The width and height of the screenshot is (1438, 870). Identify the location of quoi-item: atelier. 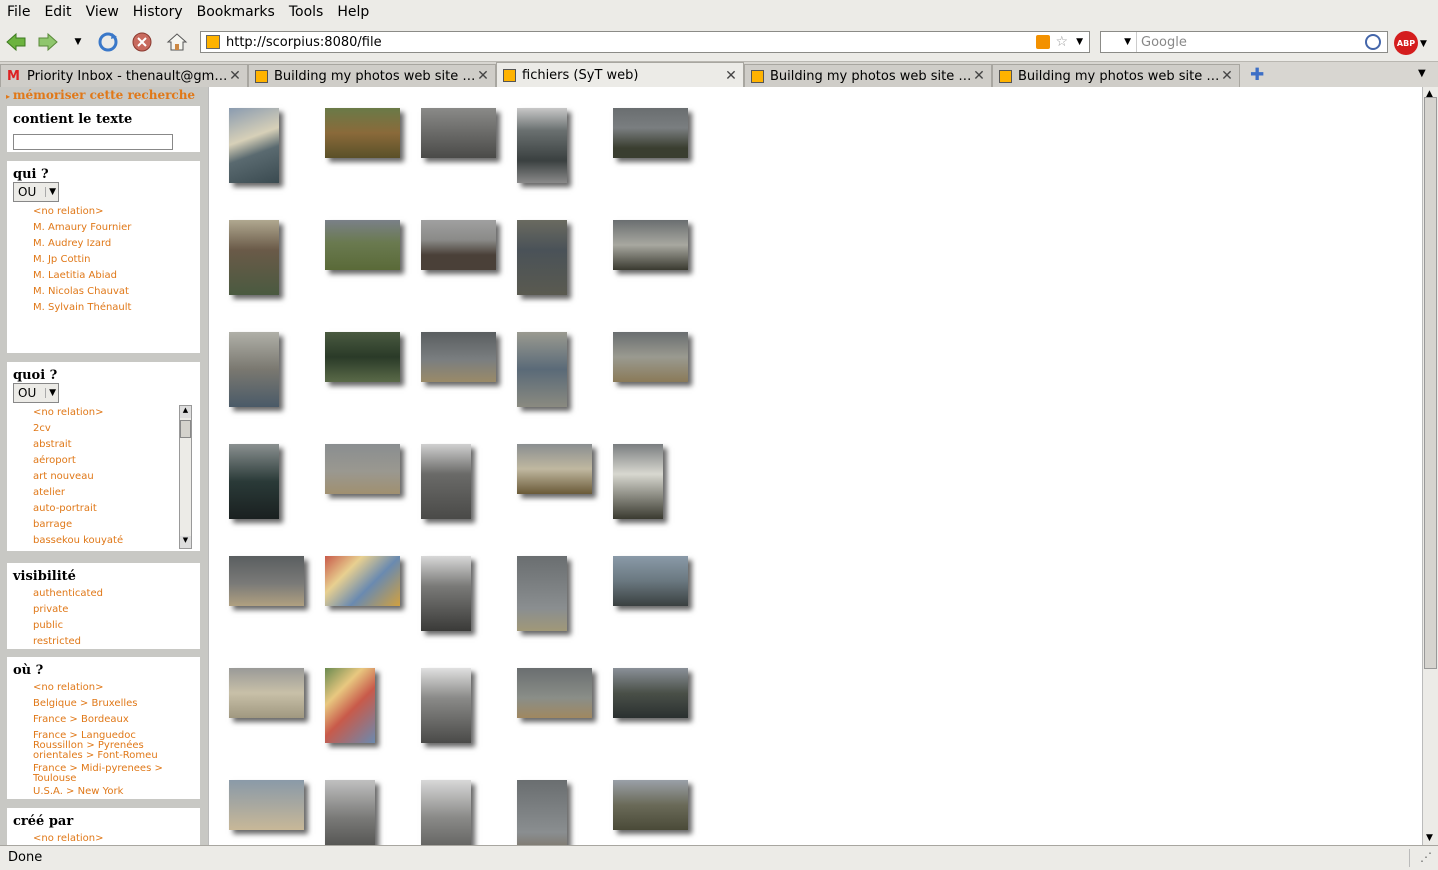
(92, 493).